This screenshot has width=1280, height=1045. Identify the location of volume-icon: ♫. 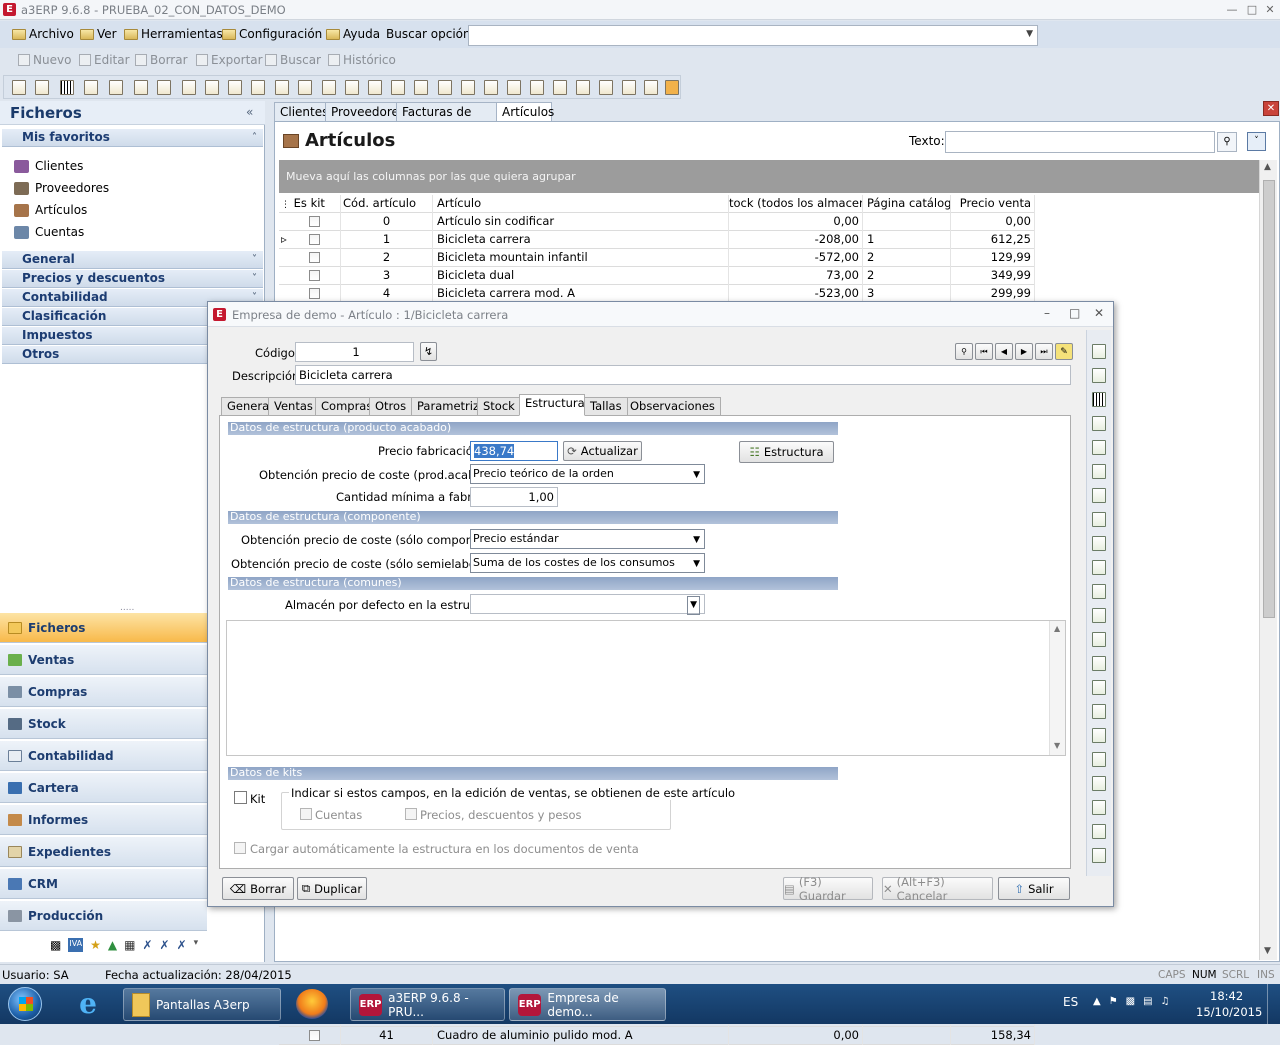
(1165, 1001).